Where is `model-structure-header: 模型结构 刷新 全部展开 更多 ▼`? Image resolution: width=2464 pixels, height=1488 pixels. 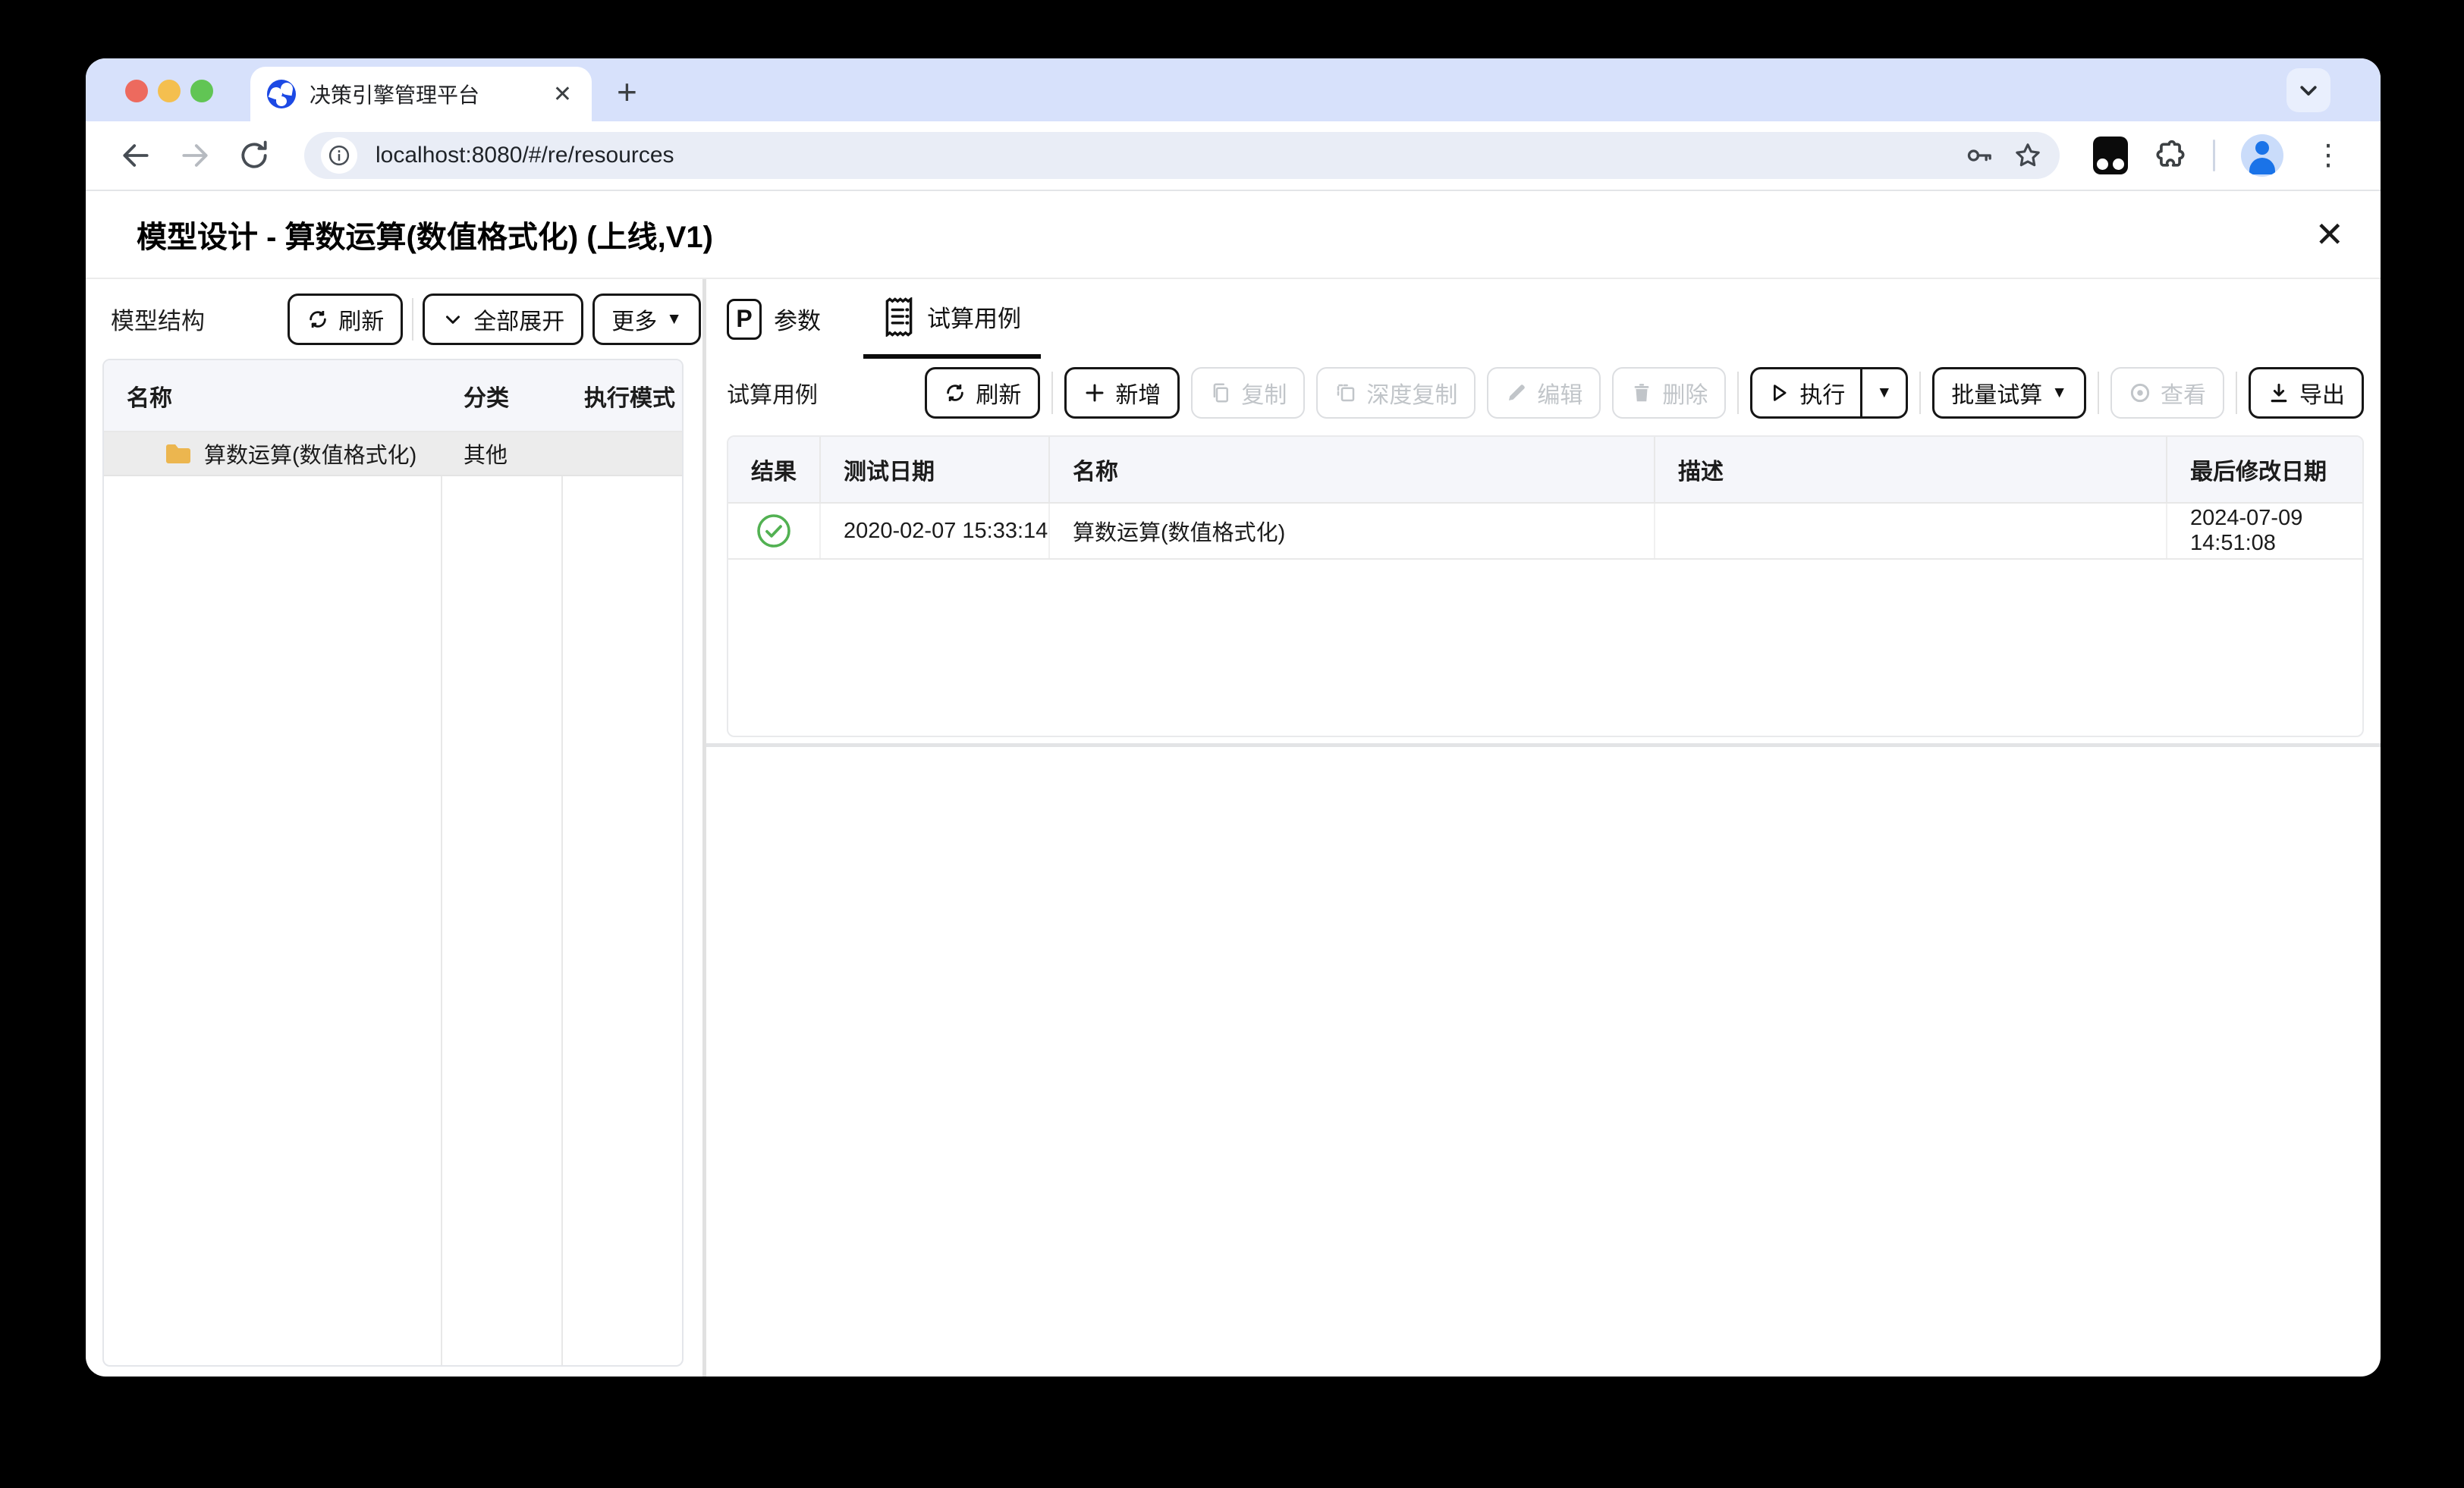 model-structure-header: 模型结构 刷新 全部展开 更多 ▼ is located at coordinates (402, 319).